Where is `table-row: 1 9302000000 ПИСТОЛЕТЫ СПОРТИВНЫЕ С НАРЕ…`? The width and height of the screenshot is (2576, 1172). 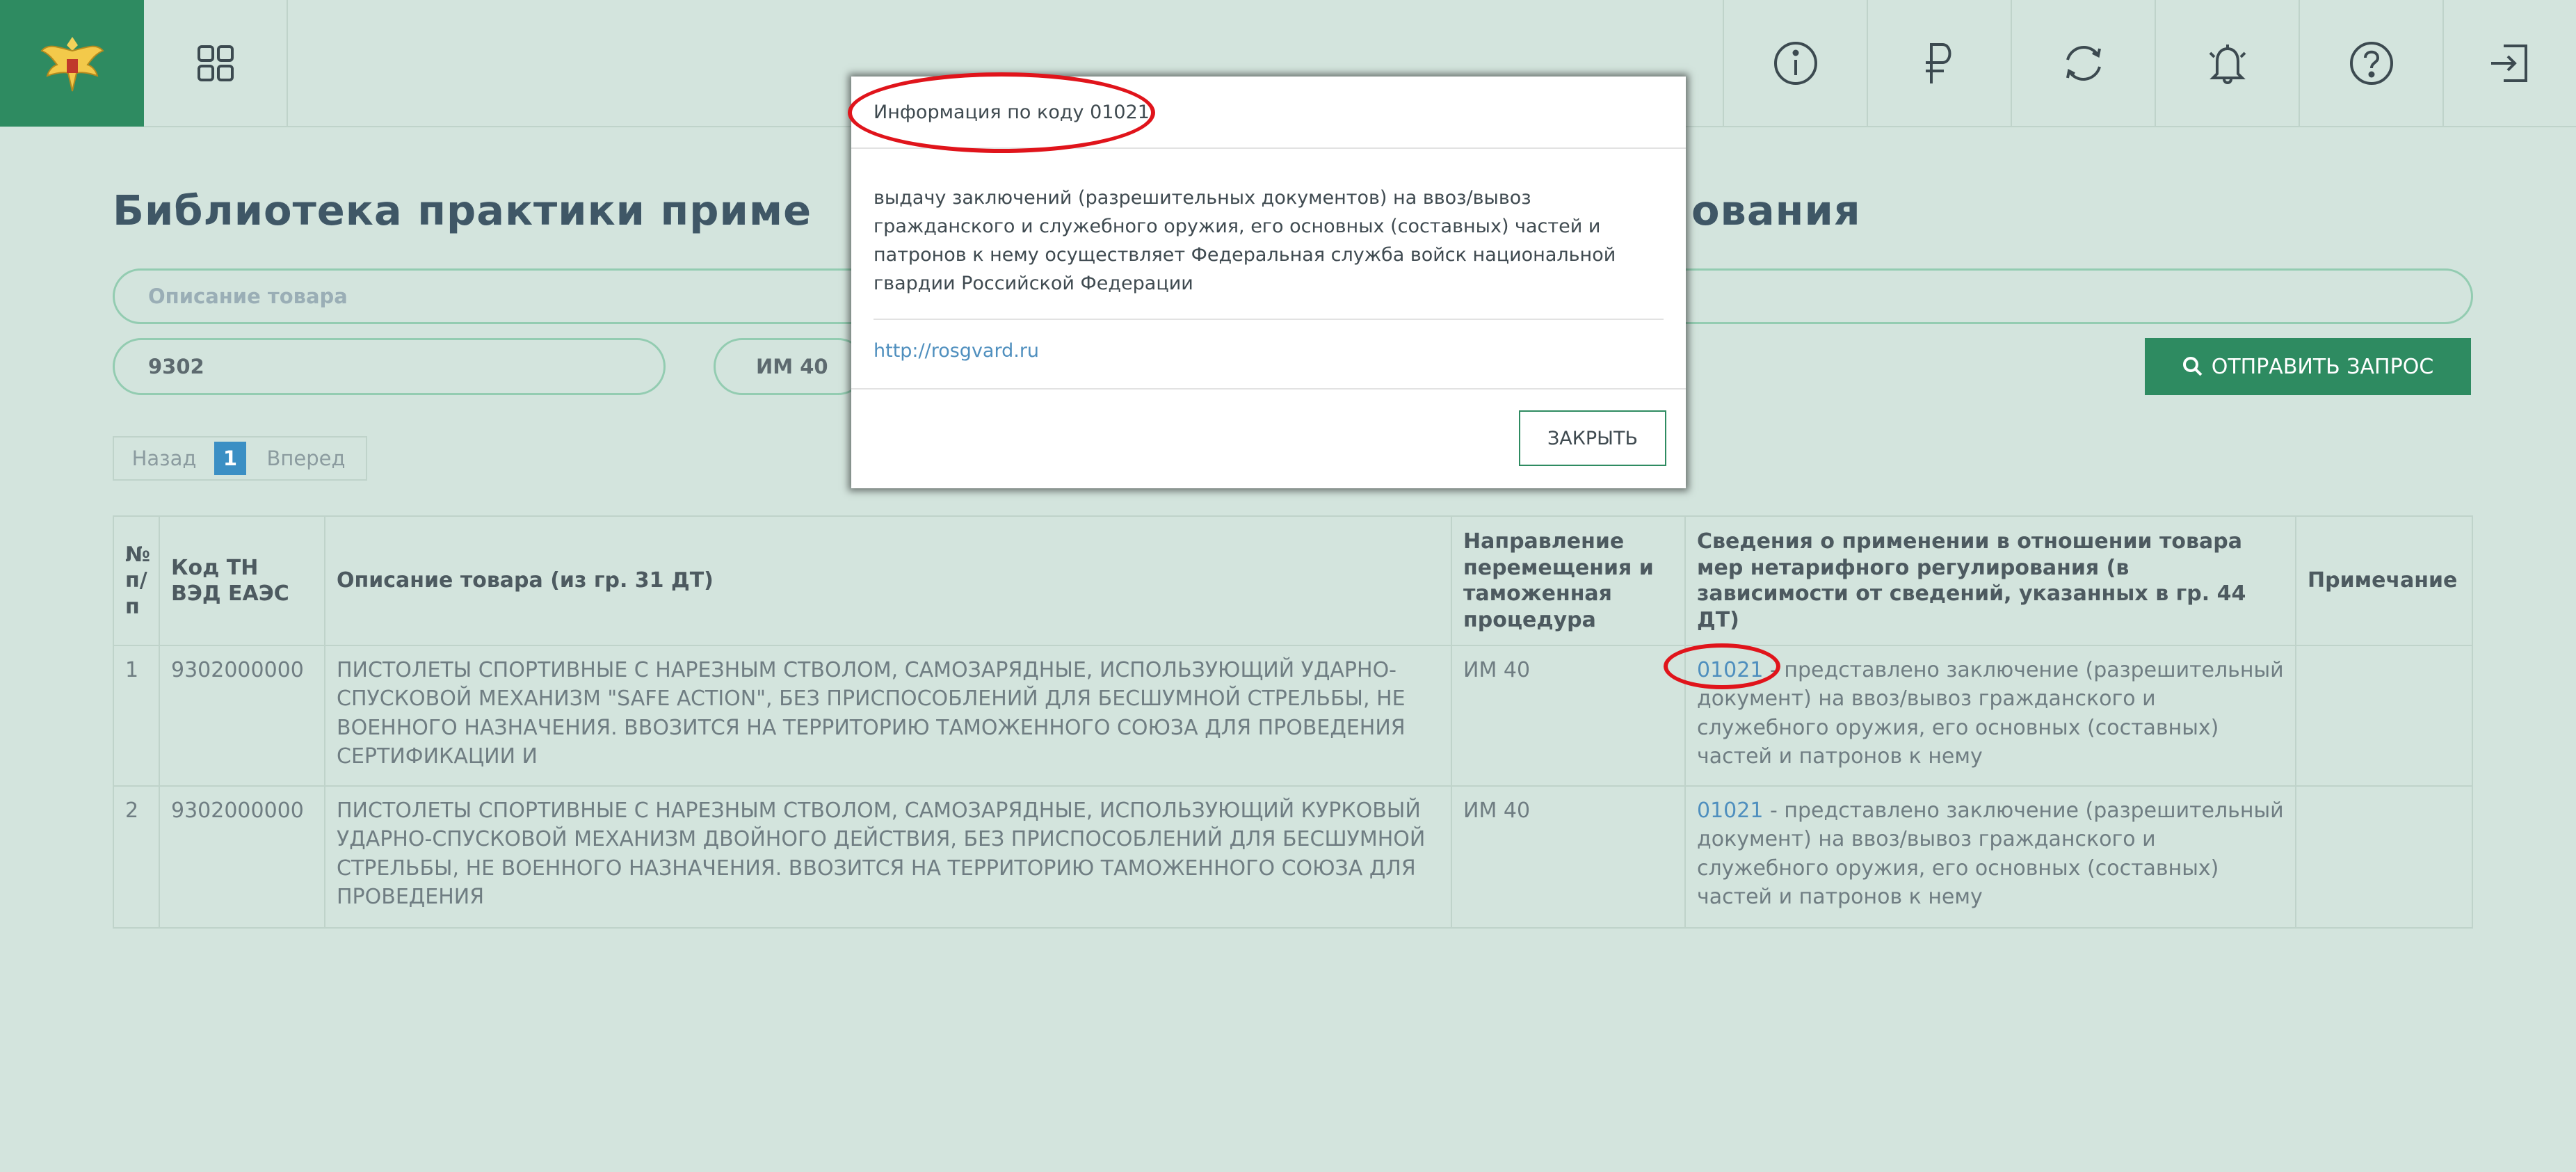 table-row: 1 9302000000 ПИСТОЛЕТЫ СПОРТИВНЫЕ С НАРЕ… is located at coordinates (1293, 716).